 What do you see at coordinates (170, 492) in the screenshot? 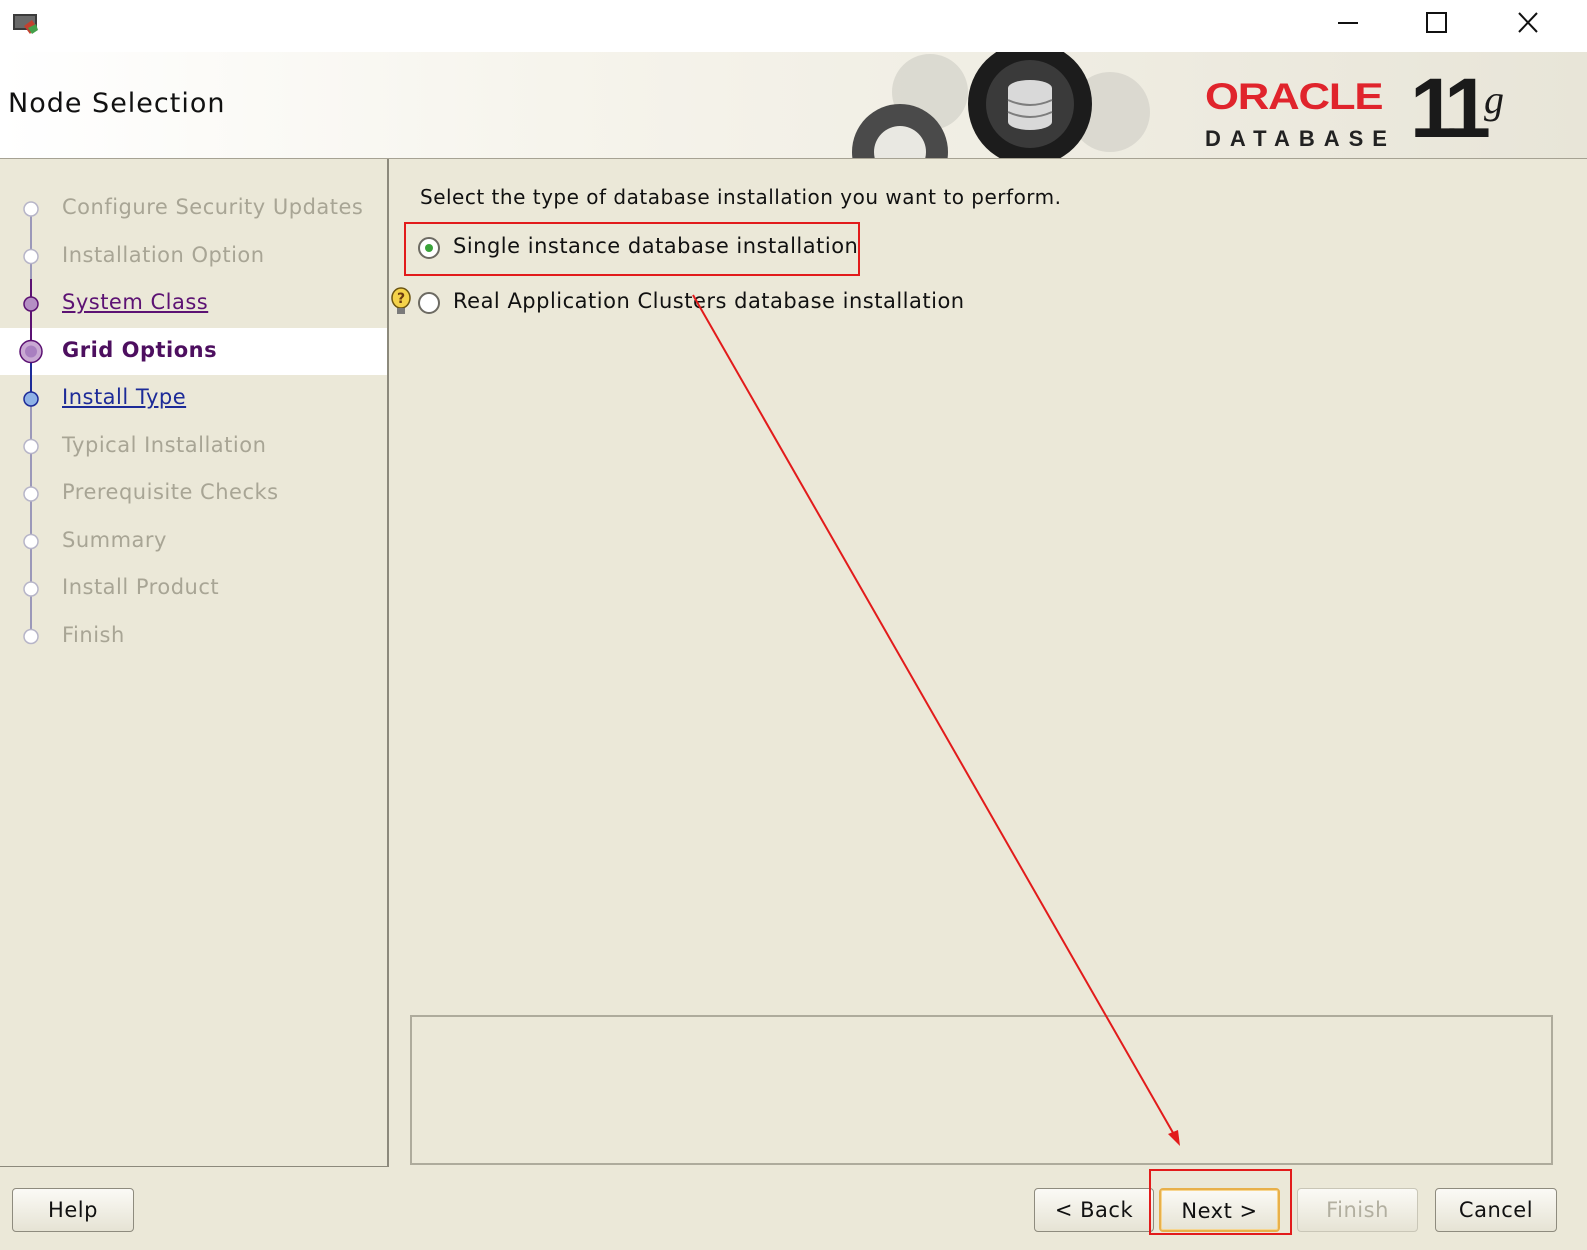
I see `step-prerequisite-checks: Prerequisite Checks` at bounding box center [170, 492].